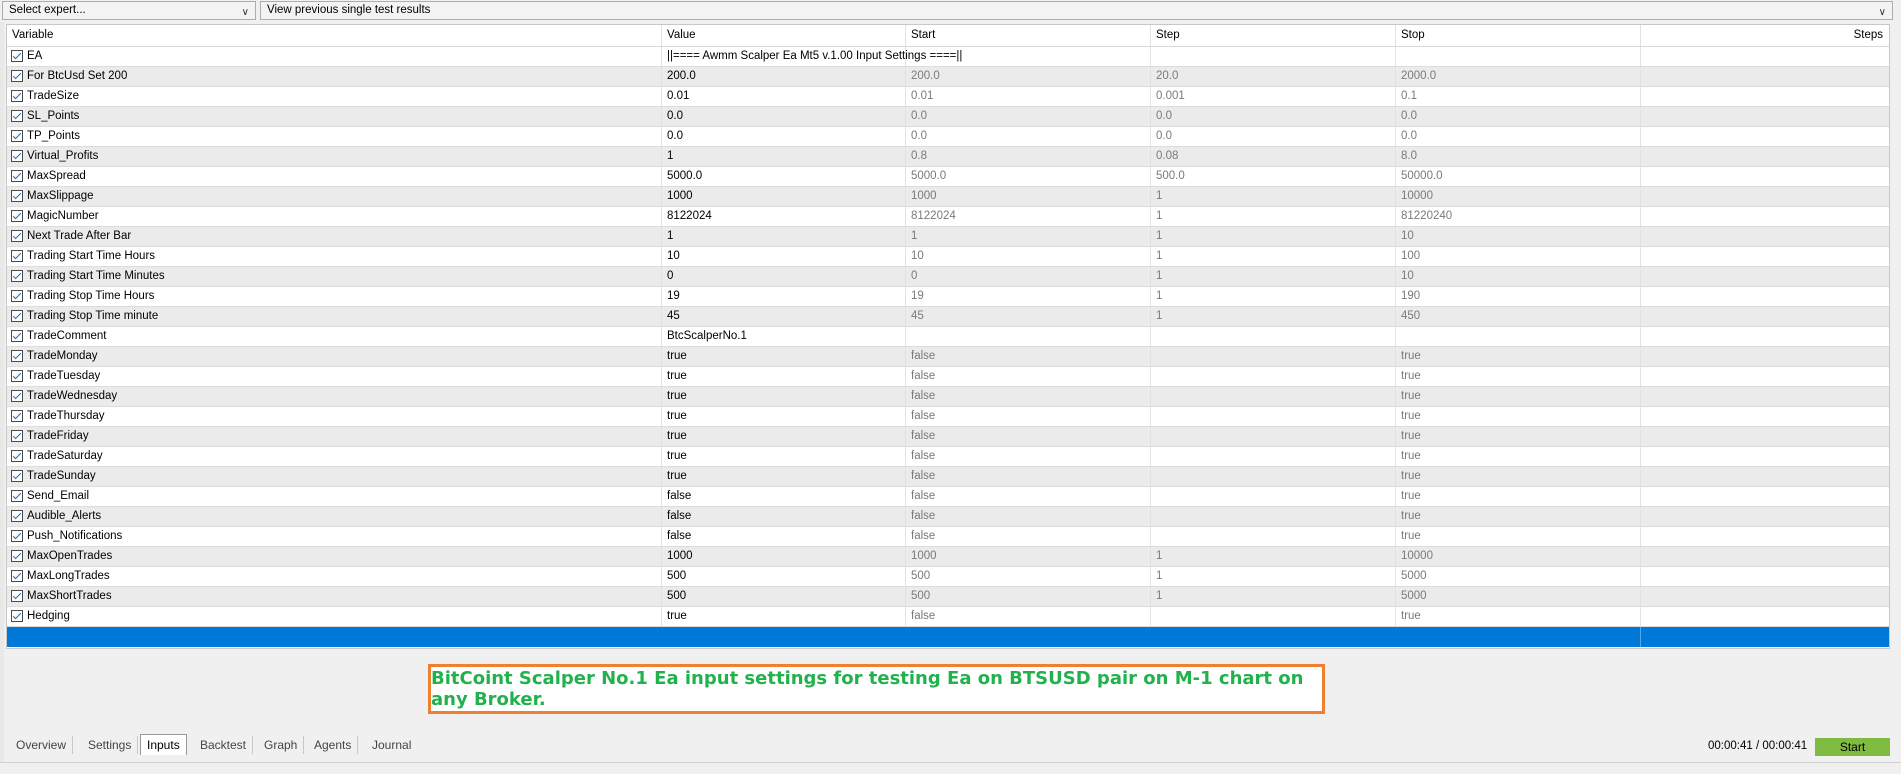 This screenshot has height=774, width=1901. Describe the element at coordinates (1409, 116) in the screenshot. I see `cell-stop: 0.0` at that location.